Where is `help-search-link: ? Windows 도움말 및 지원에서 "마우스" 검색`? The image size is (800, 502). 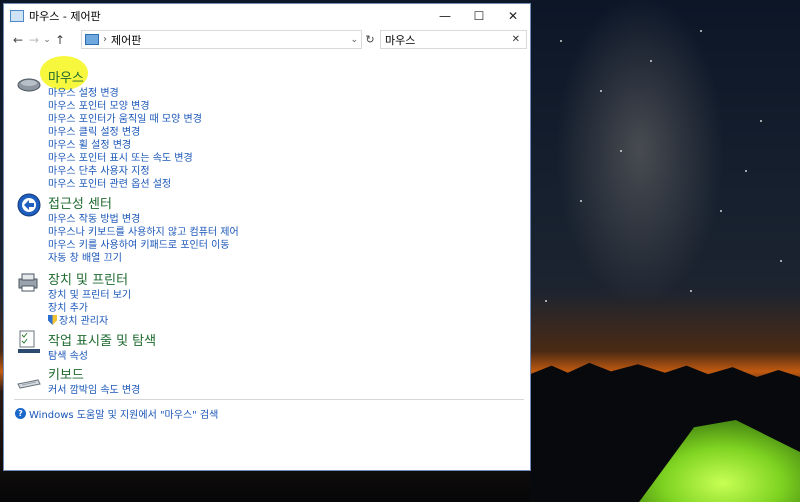
help-search-link: ? Windows 도움말 및 지원에서 "마우스" 검색 is located at coordinates (116, 413).